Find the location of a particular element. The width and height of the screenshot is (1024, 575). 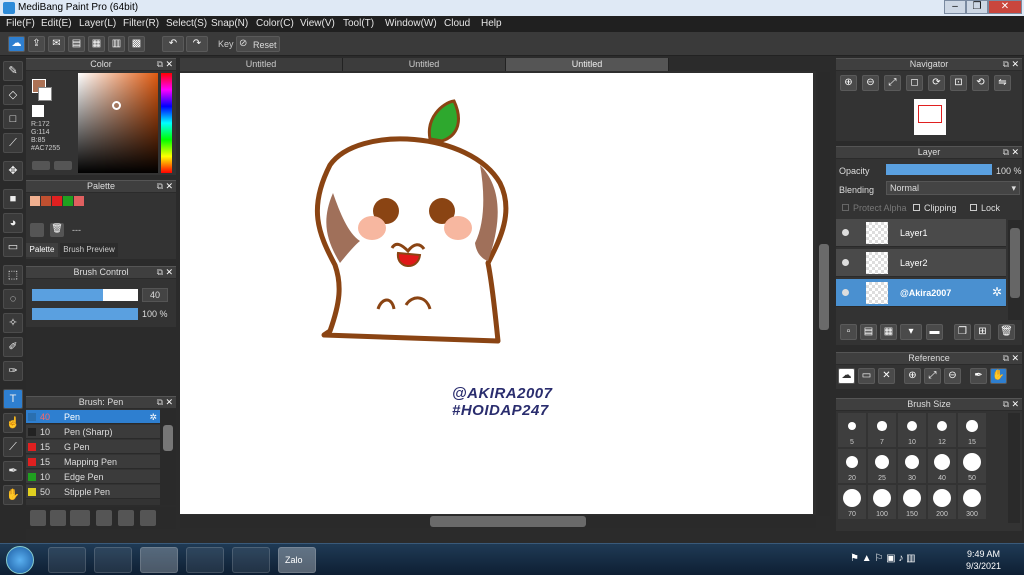

fill-rect-tool-icon: ■ is located at coordinates (13, 199).